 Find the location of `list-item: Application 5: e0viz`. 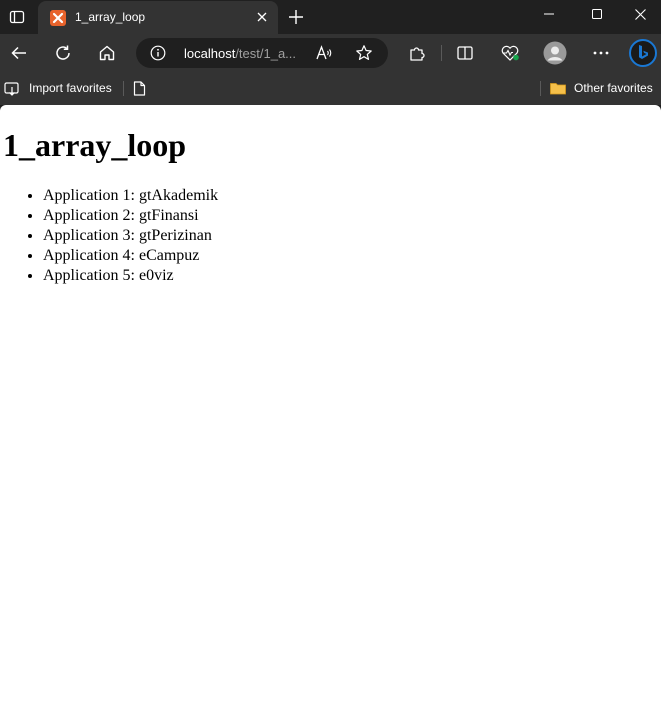

list-item: Application 5: e0viz is located at coordinates (352, 276).